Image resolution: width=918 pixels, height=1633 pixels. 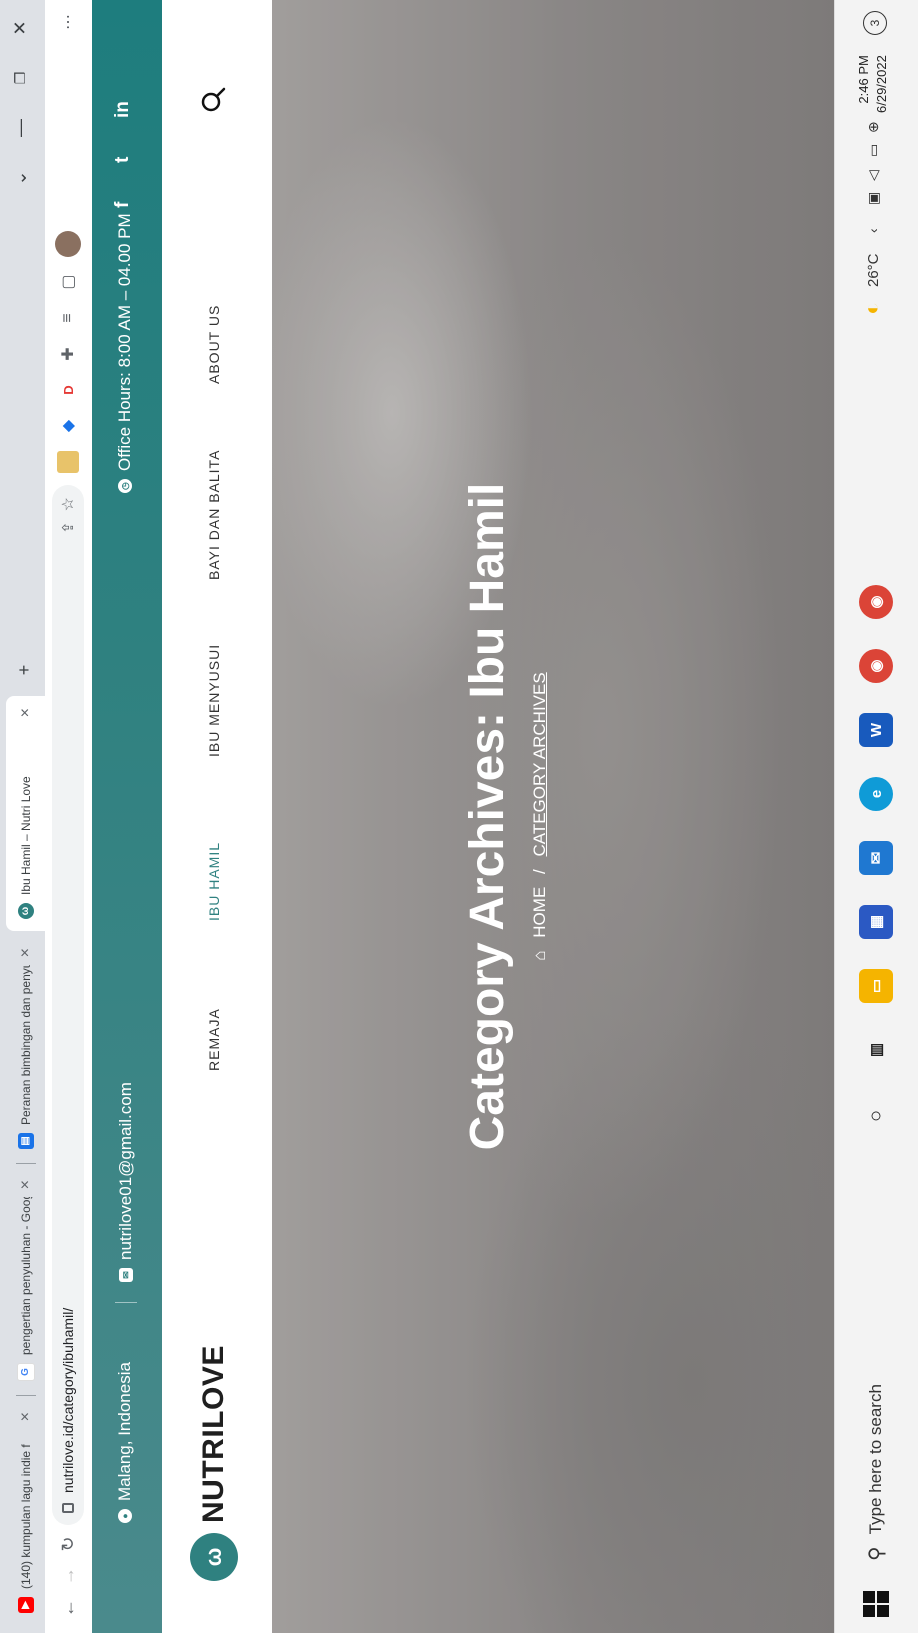 I want to click on nav-ibu-hamil: IBU HAMIL, so click(x=214, y=881).